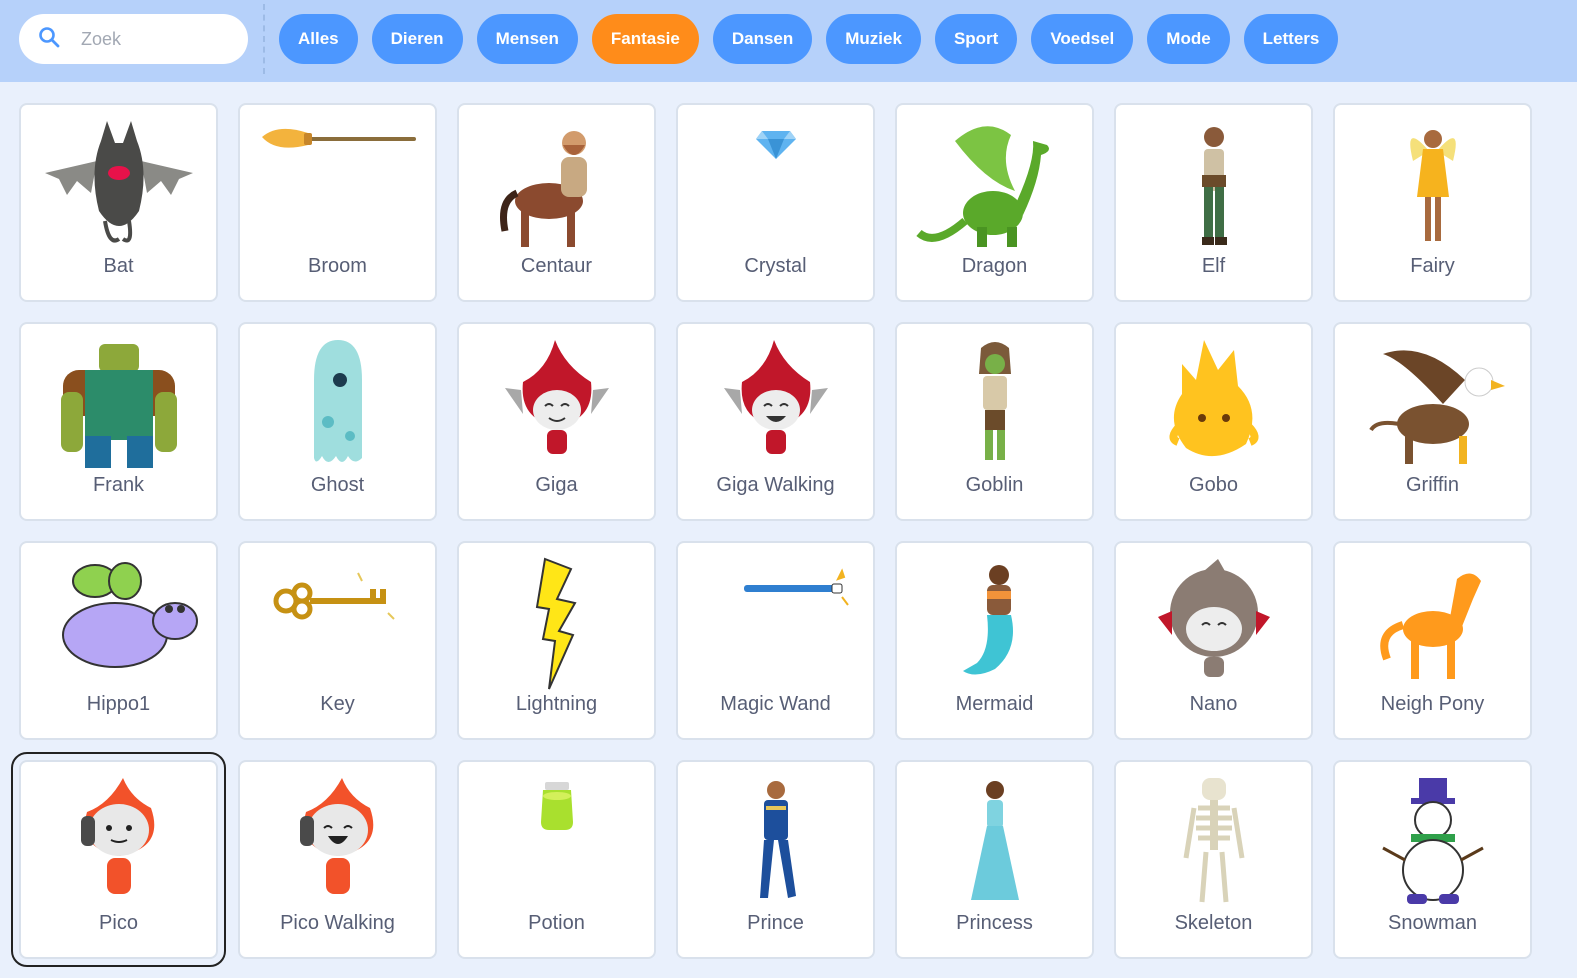  Describe the element at coordinates (556, 421) in the screenshot. I see `sprite-card-giga: Giga` at that location.